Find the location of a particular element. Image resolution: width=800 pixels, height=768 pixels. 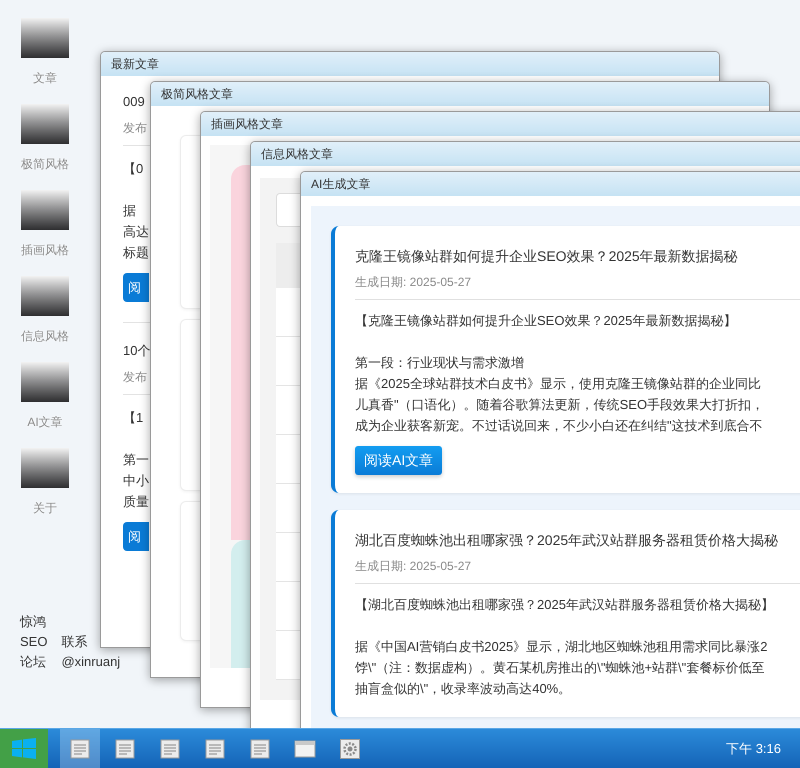

article-title: 009 is located at coordinates (134, 102).